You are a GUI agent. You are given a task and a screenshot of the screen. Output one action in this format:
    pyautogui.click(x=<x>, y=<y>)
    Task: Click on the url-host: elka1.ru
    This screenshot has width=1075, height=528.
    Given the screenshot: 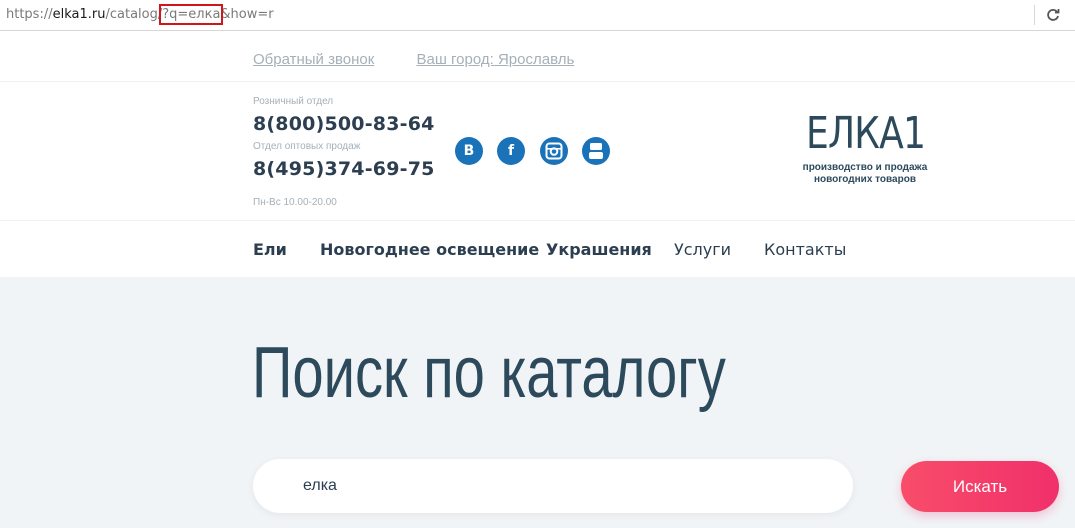 What is the action you would take?
    pyautogui.click(x=79, y=14)
    